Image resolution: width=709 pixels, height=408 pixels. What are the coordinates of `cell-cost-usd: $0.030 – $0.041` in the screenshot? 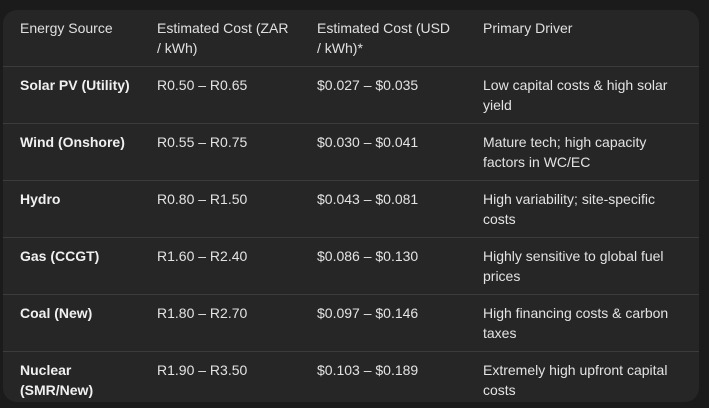 It's located at (383, 152).